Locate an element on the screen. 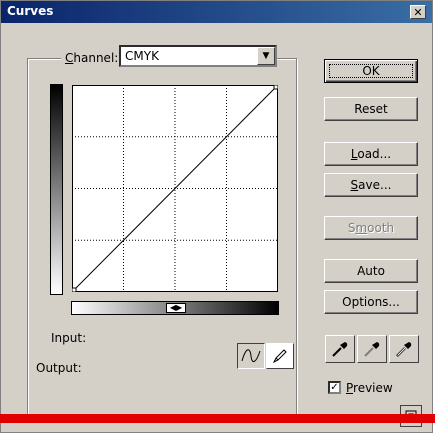 Image resolution: width=435 pixels, height=435 pixels. gray-eyedropper-icon is located at coordinates (372, 349).